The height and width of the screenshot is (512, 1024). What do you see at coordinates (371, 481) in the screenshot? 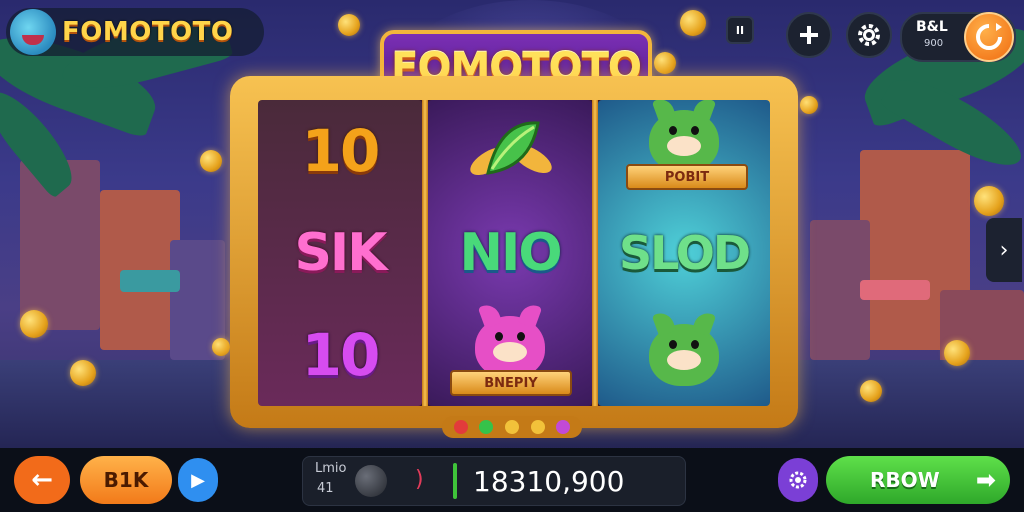
I see `token-icon` at bounding box center [371, 481].